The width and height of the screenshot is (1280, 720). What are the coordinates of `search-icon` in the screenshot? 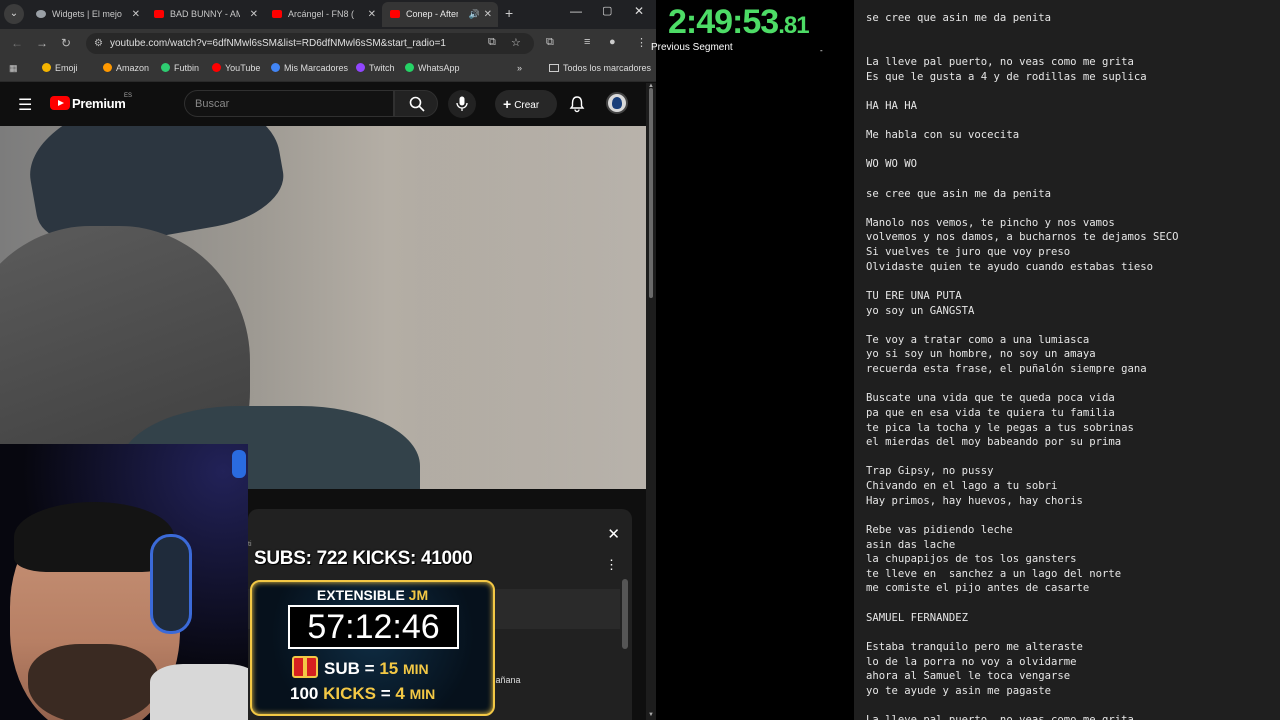 It's located at (417, 104).